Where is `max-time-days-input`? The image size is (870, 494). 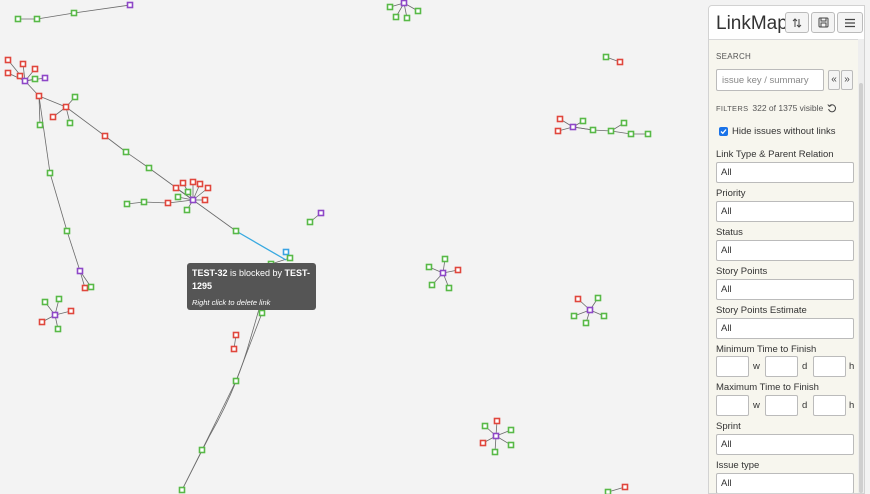
max-time-days-input is located at coordinates (781, 405).